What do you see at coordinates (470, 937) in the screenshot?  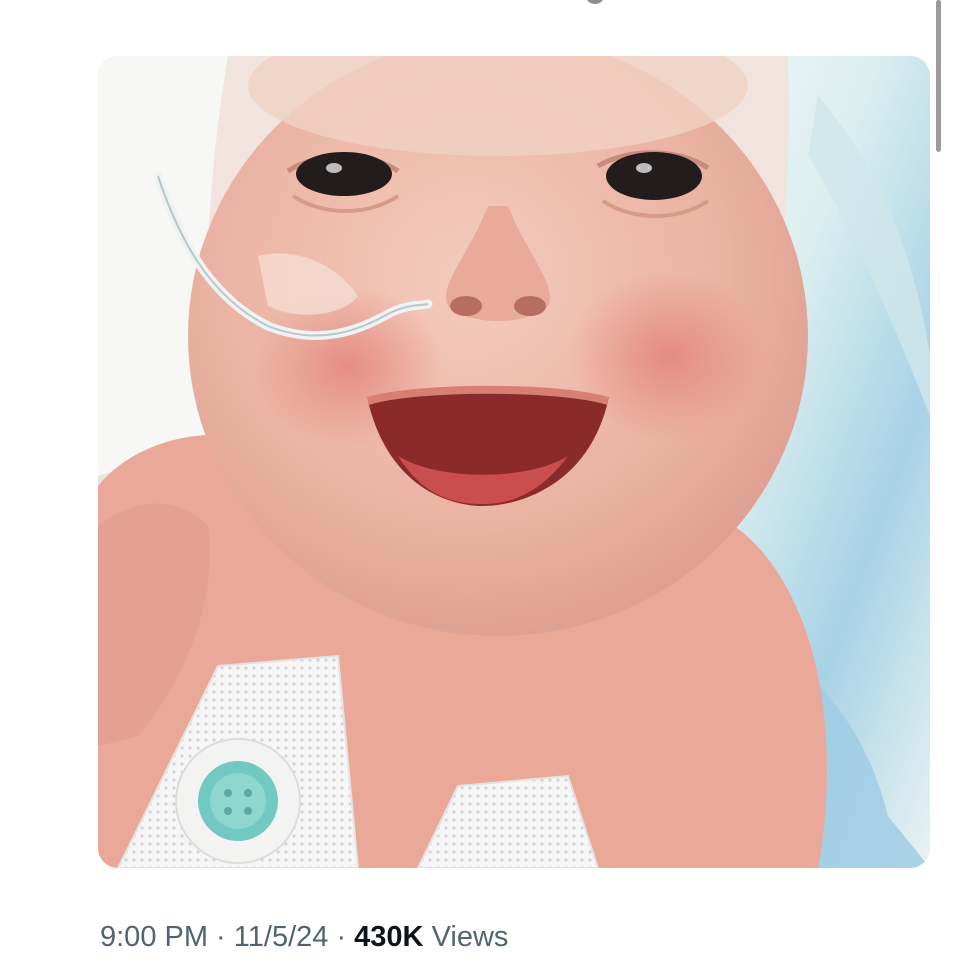 I see `views-label: Views` at bounding box center [470, 937].